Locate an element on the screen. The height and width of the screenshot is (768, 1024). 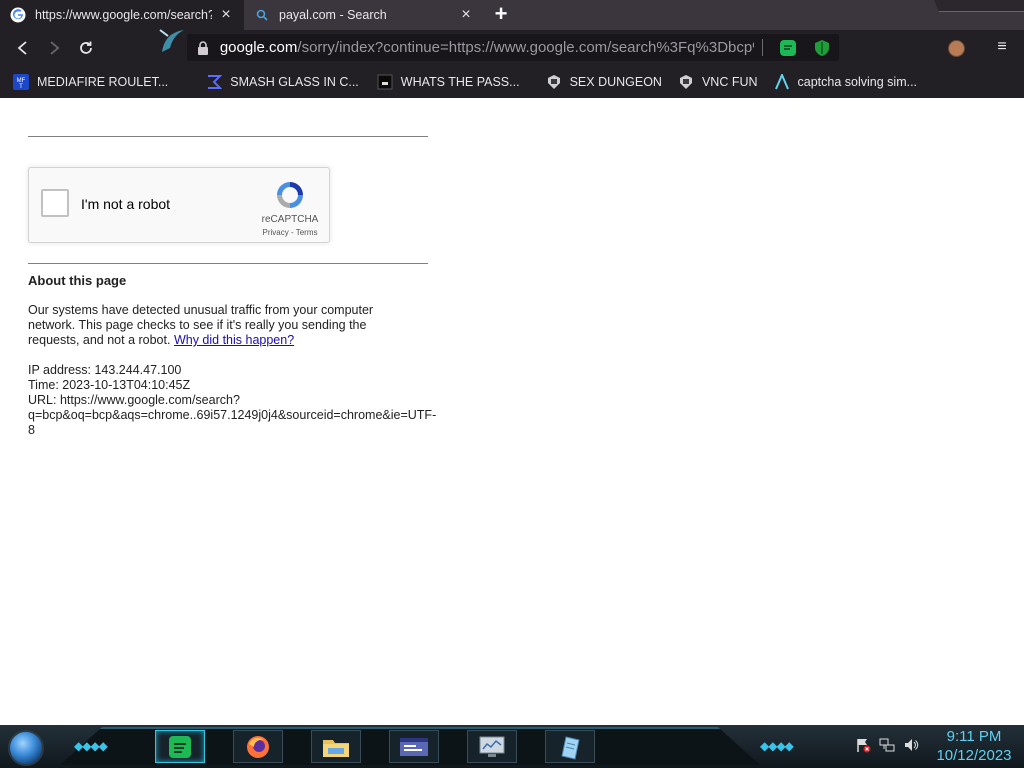
volume-icon is located at coordinates (911, 747).